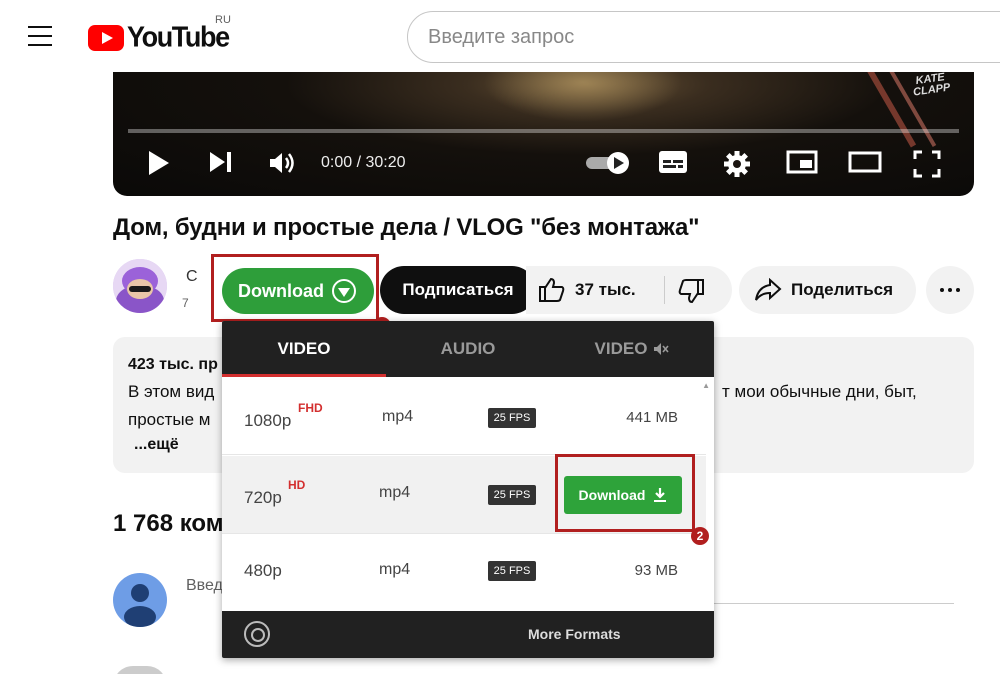 Image resolution: width=1000 pixels, height=674 pixels. I want to click on callout-badge-2: 2, so click(700, 536).